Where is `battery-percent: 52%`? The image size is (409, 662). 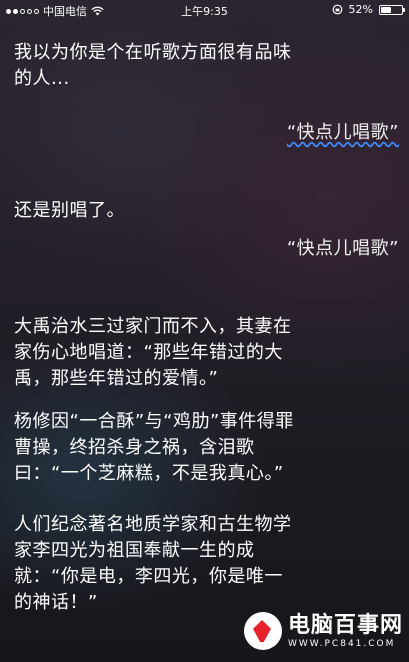 battery-percent: 52% is located at coordinates (360, 9).